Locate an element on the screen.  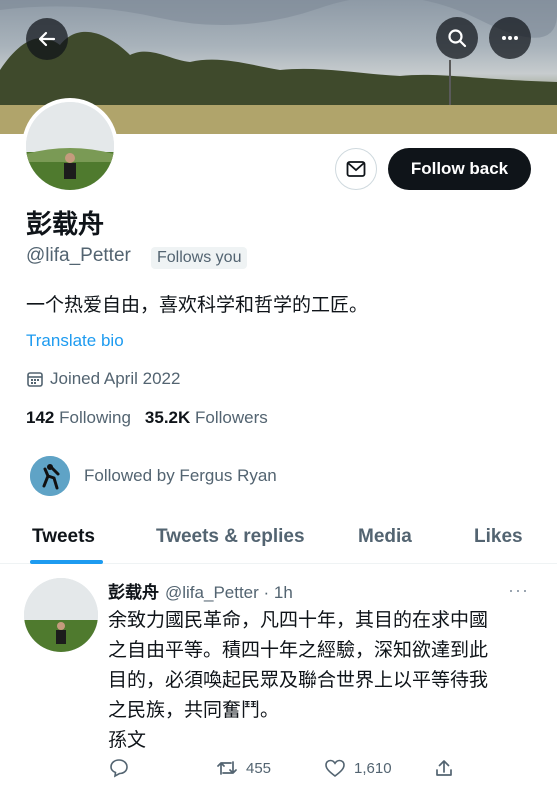
retweet-button: 455 is located at coordinates (243, 768).